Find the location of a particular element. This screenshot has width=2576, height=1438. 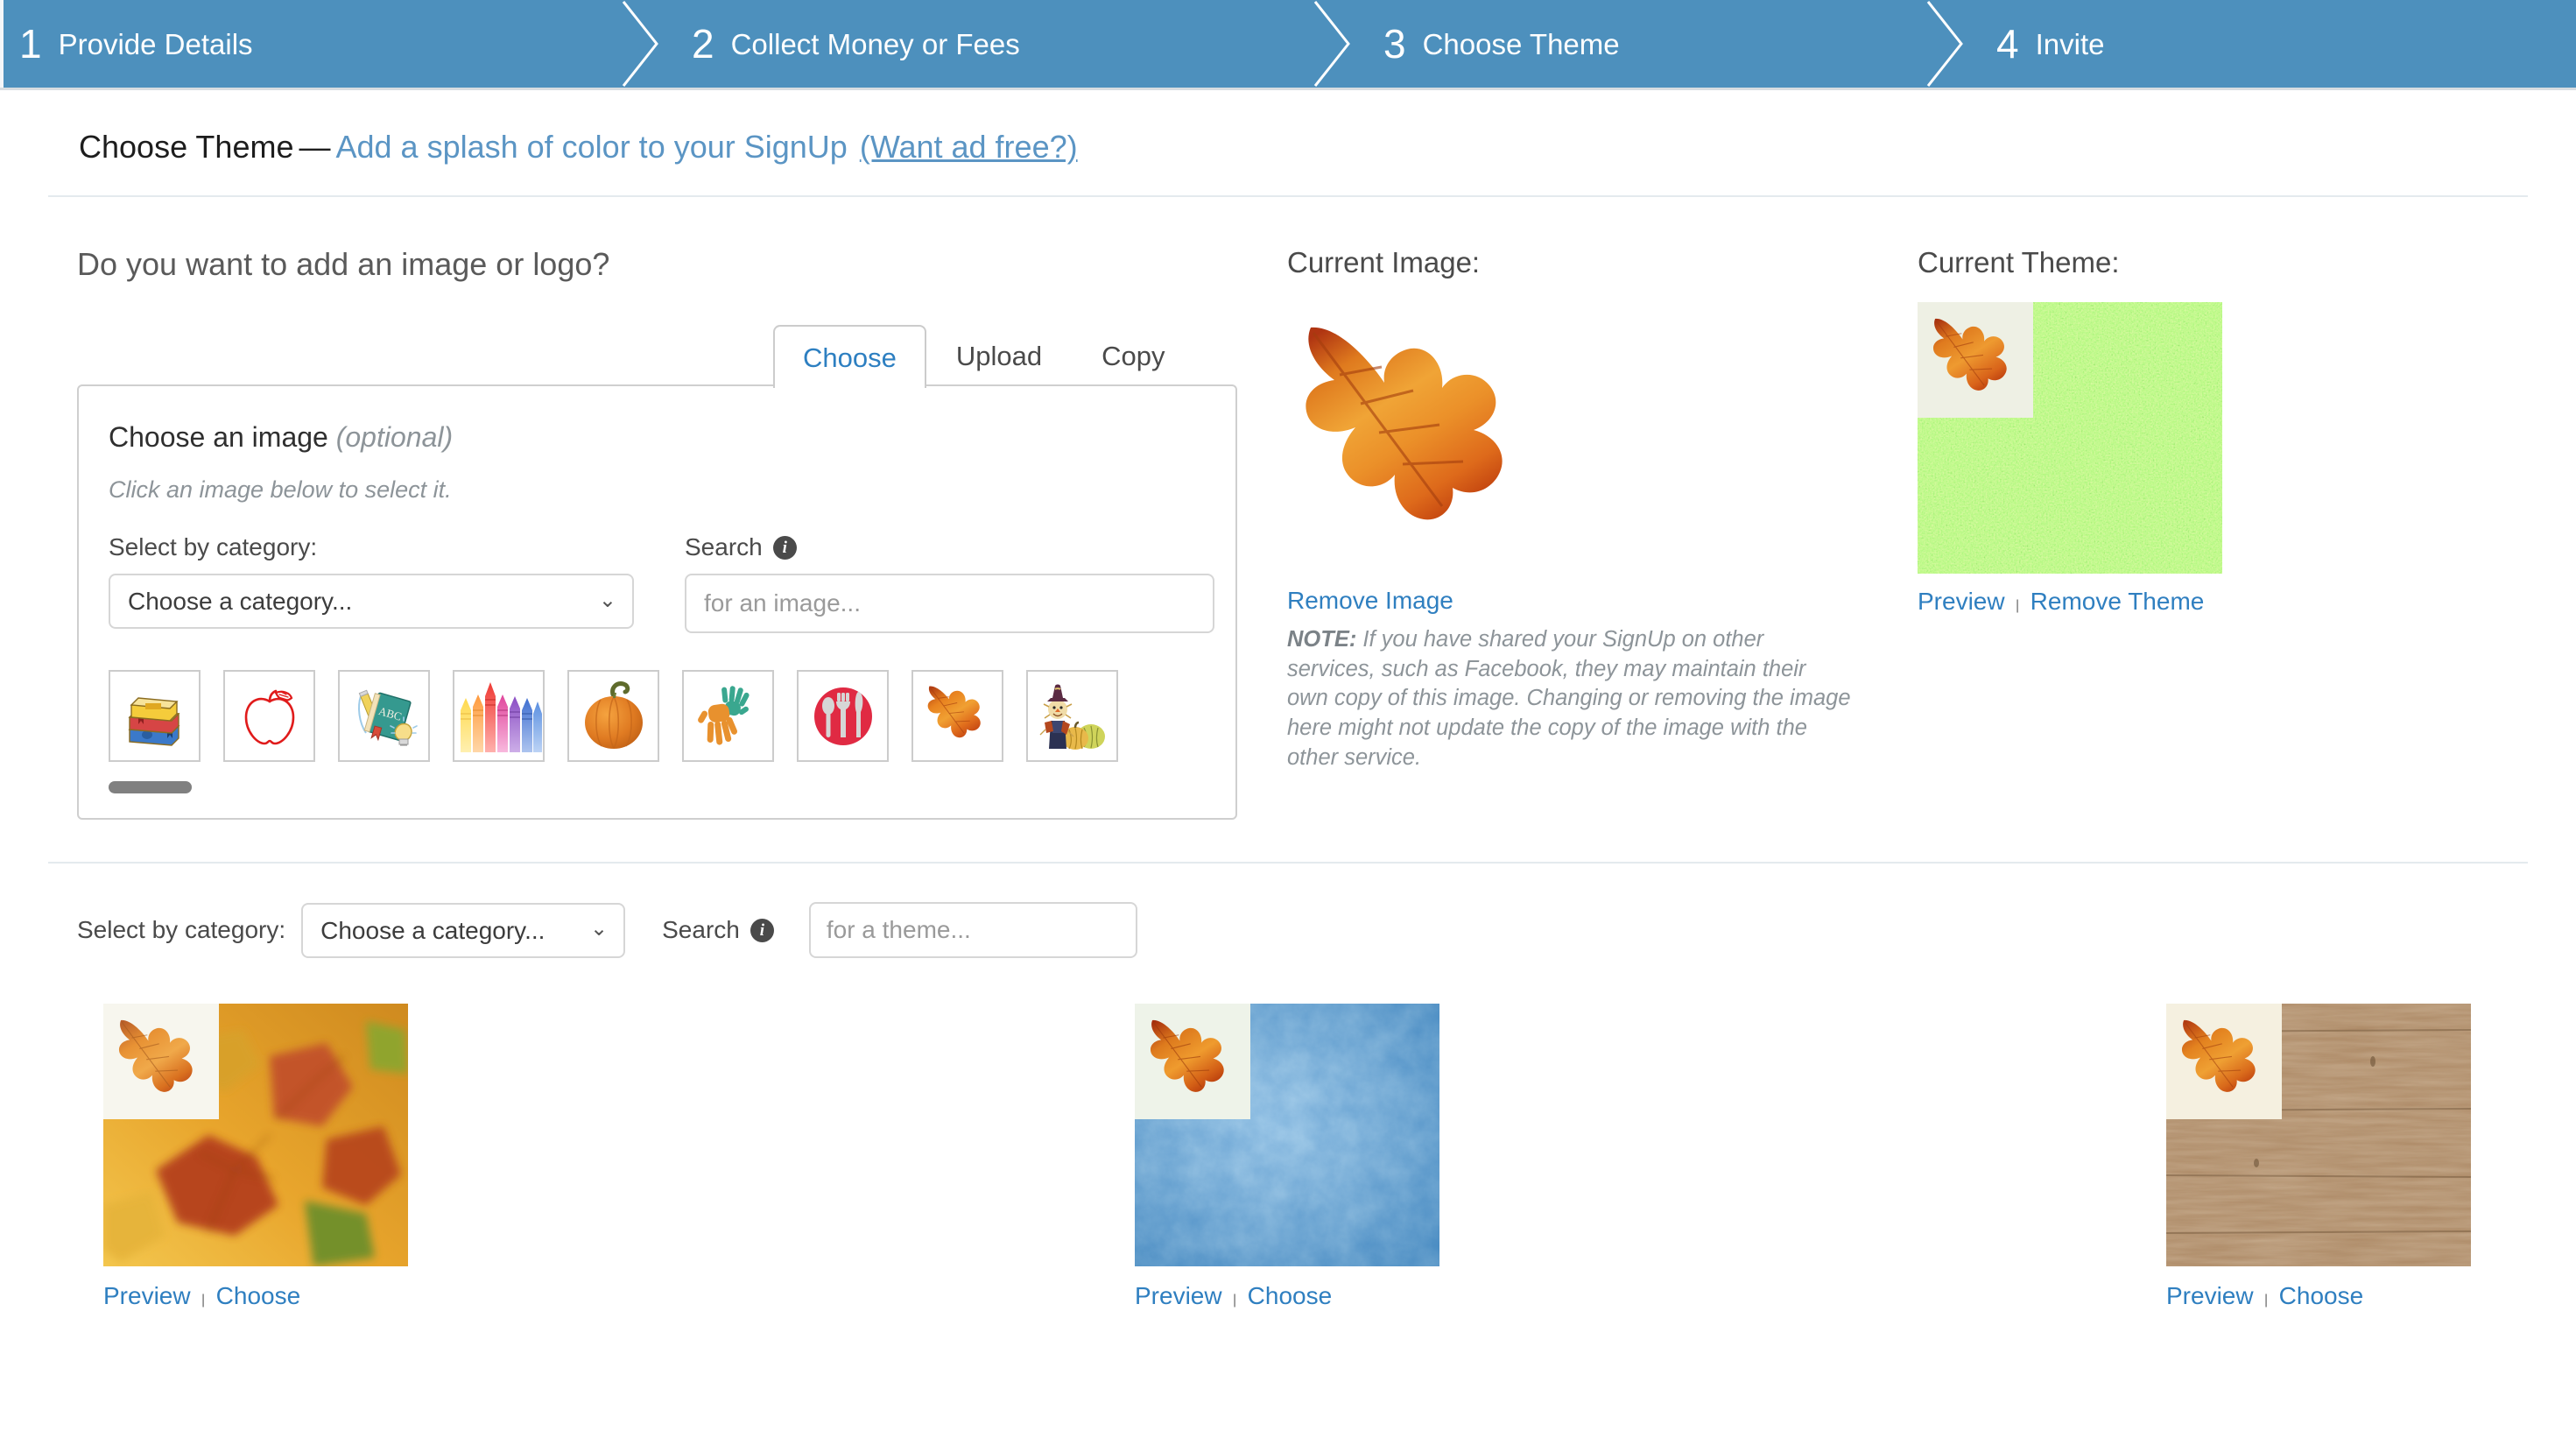

image-search-input is located at coordinates (949, 603).